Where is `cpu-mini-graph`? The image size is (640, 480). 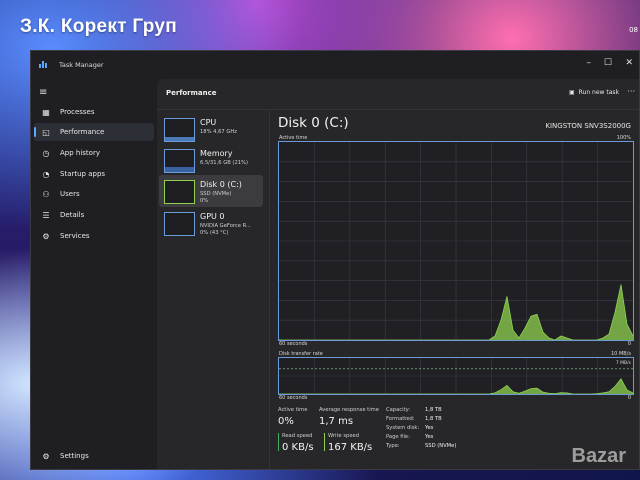 cpu-mini-graph is located at coordinates (179, 130).